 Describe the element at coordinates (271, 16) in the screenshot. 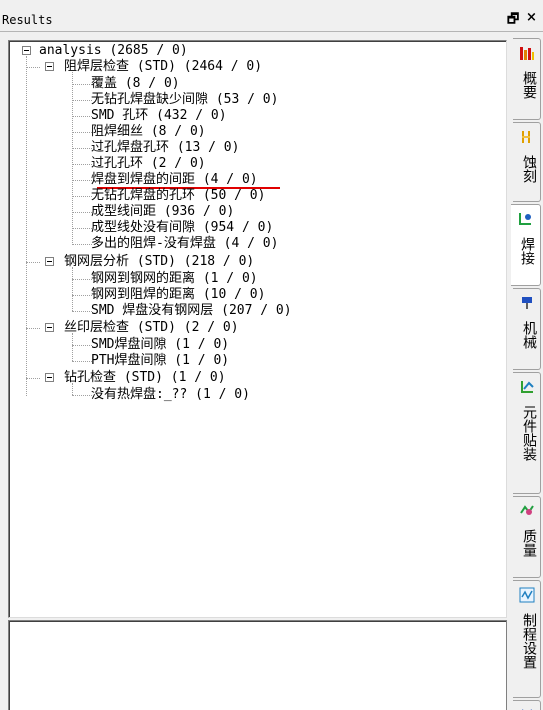

I see `results-titlebar: Results 🗗 ×` at that location.